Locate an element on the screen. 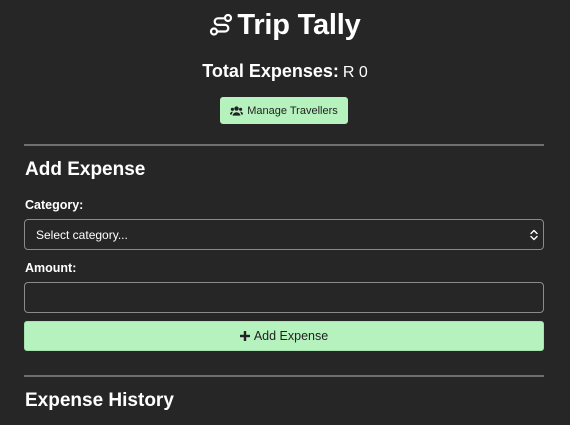  plus-icon is located at coordinates (244, 336).